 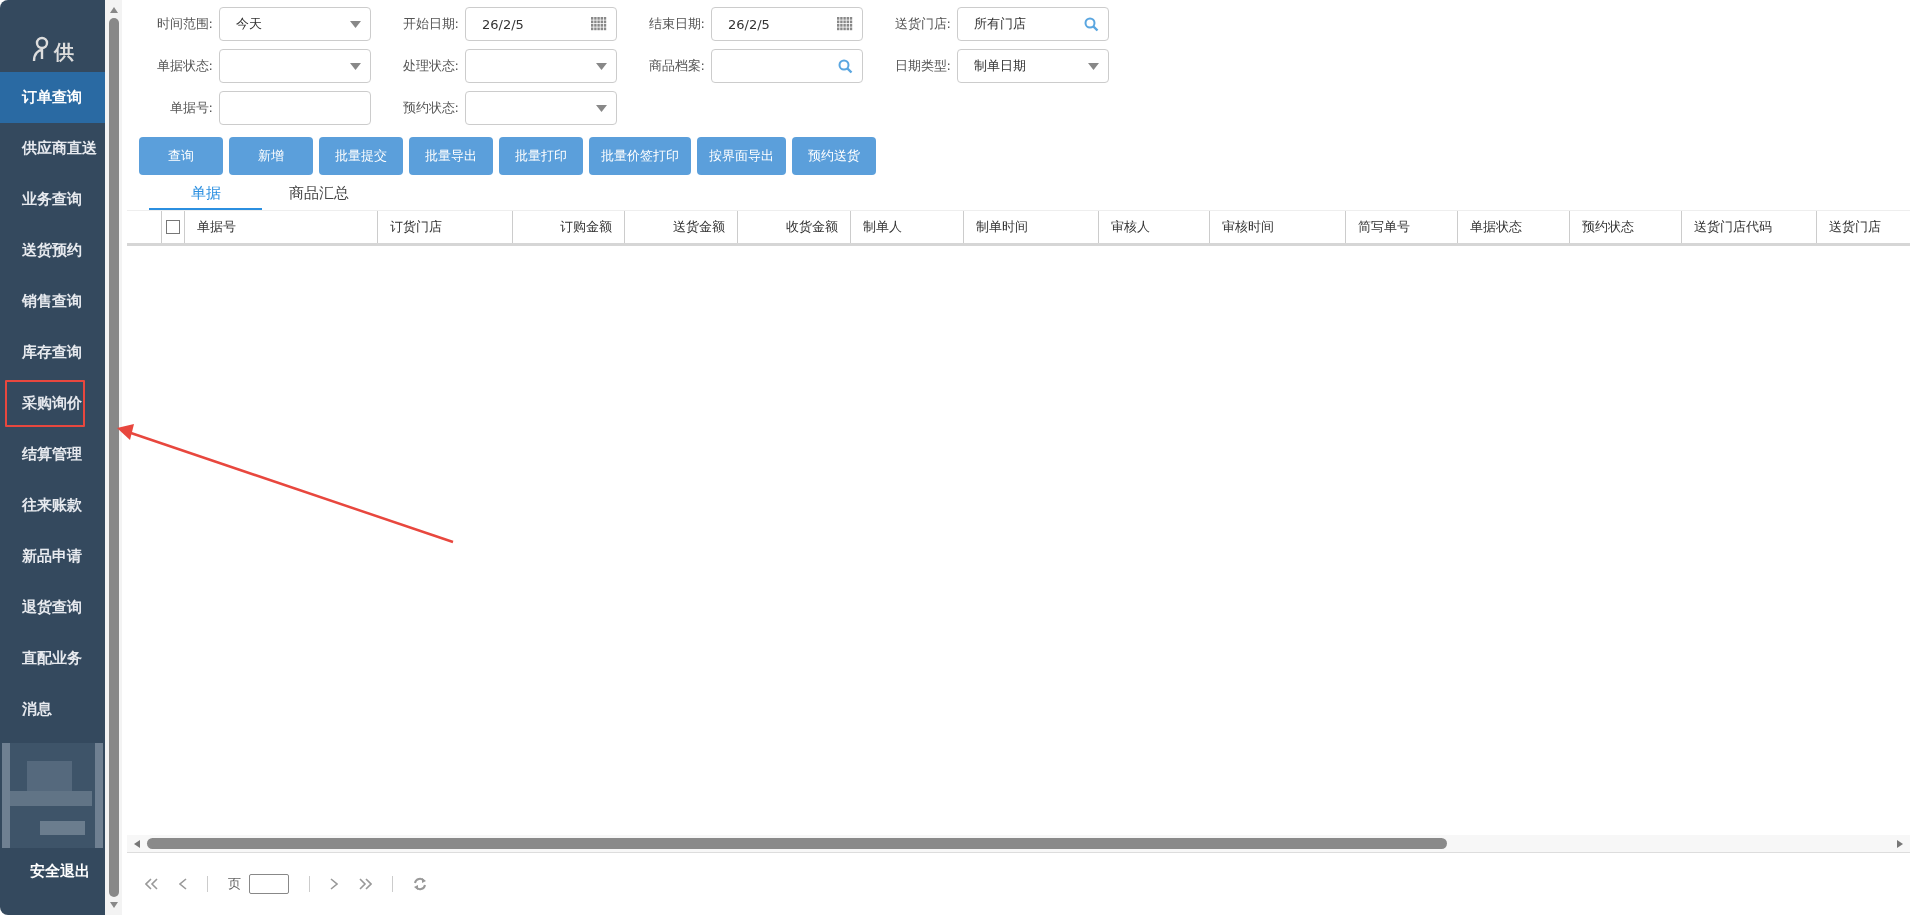 What do you see at coordinates (416, 227) in the screenshot?
I see `column-header: 订货门店` at bounding box center [416, 227].